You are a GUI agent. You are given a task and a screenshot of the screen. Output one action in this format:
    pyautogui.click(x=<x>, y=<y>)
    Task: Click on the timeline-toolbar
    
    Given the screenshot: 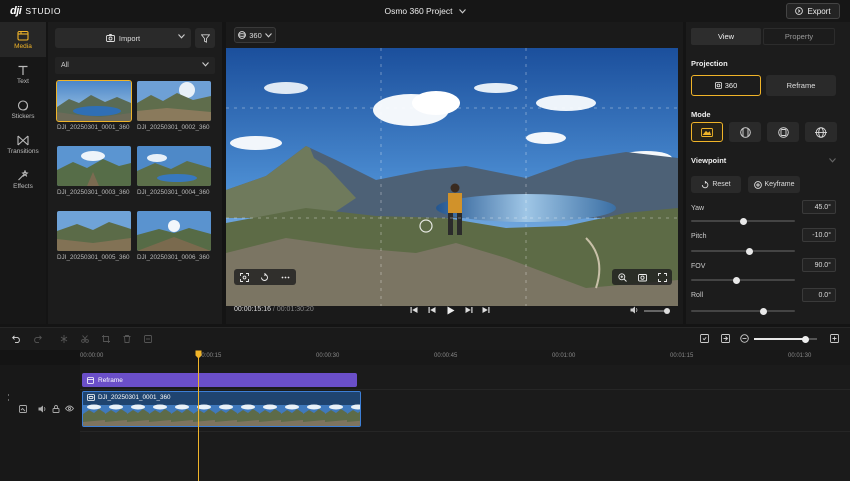 What is the action you would take?
    pyautogui.click(x=425, y=338)
    